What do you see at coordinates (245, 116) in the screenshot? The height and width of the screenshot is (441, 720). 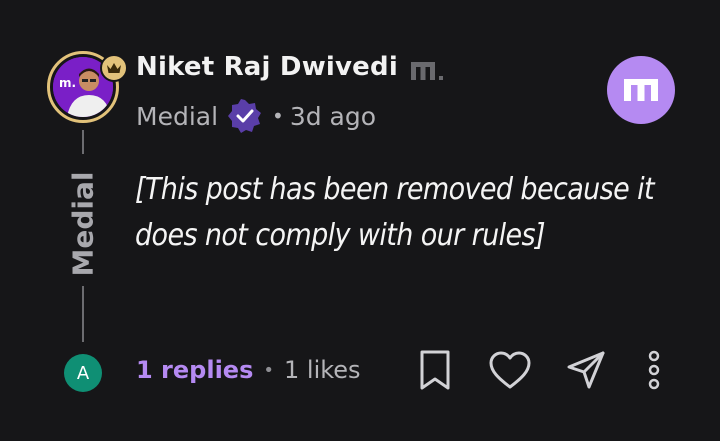 I see `verified-icon` at bounding box center [245, 116].